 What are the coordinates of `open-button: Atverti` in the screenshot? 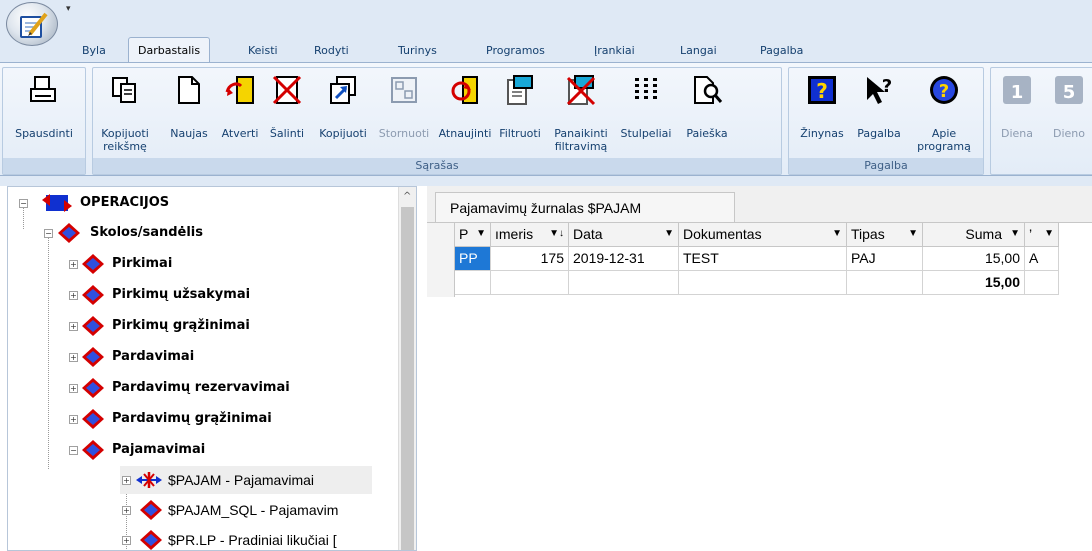 It's located at (240, 110).